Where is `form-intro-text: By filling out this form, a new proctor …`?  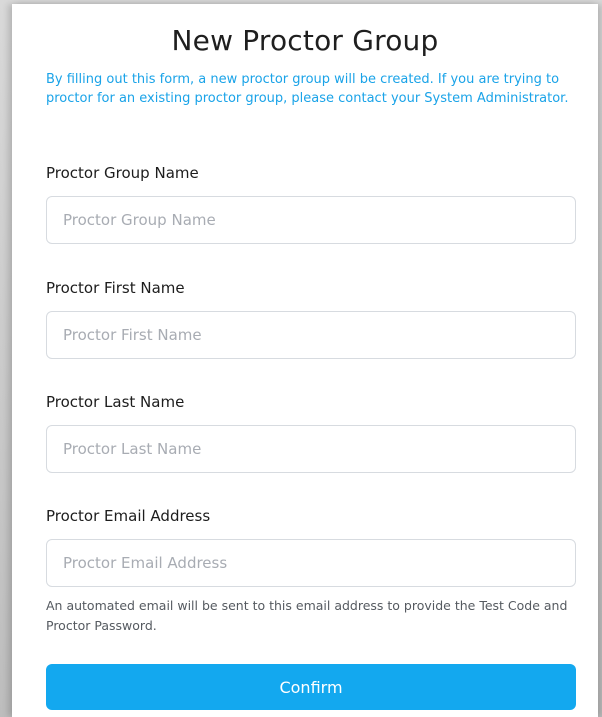 form-intro-text: By filling out this form, a new proctor … is located at coordinates (307, 89).